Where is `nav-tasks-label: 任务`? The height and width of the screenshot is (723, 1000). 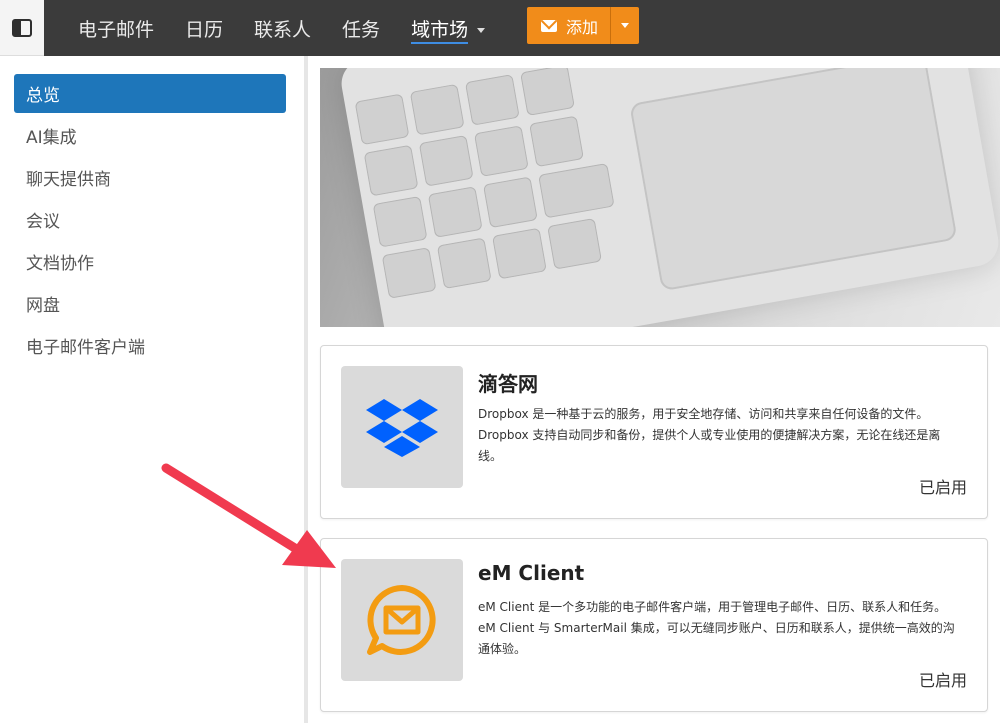 nav-tasks-label: 任务 is located at coordinates (361, 29).